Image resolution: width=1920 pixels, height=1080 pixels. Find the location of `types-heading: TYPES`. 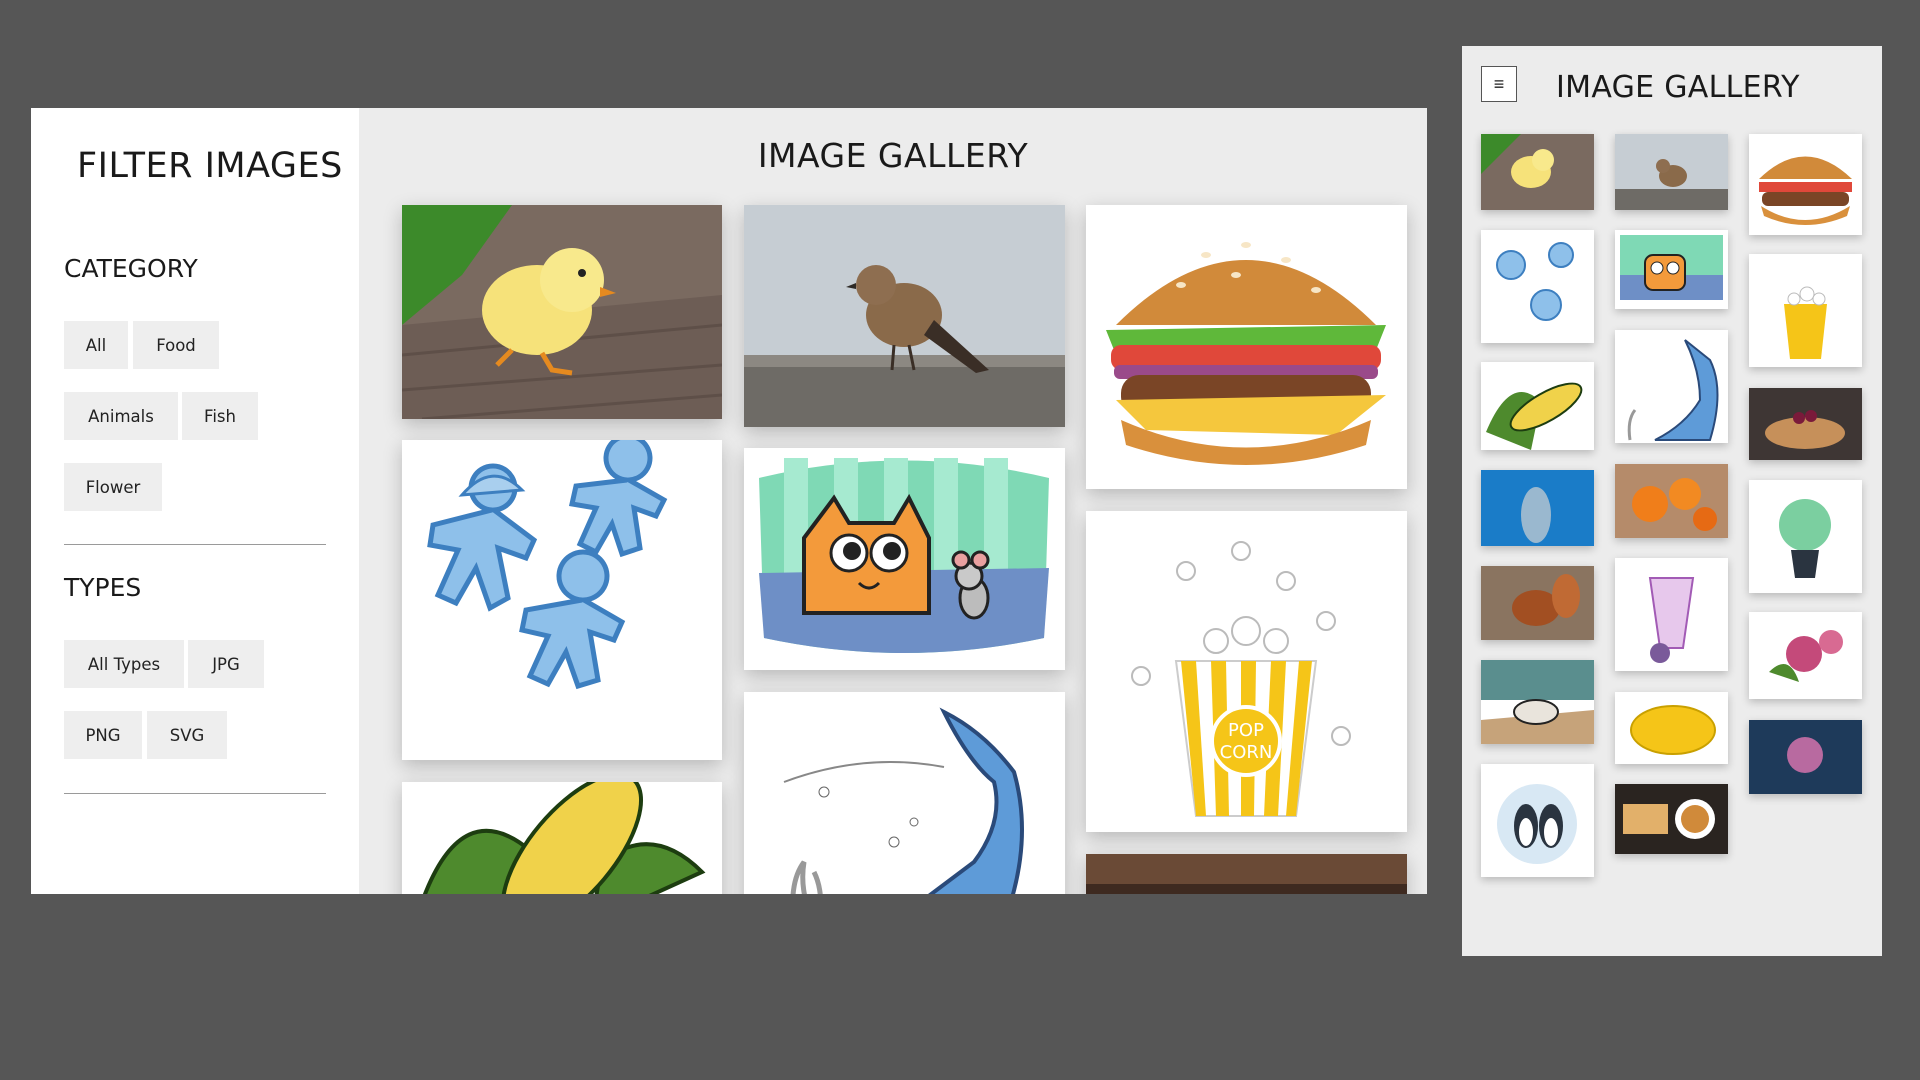

types-heading: TYPES is located at coordinates (103, 587).